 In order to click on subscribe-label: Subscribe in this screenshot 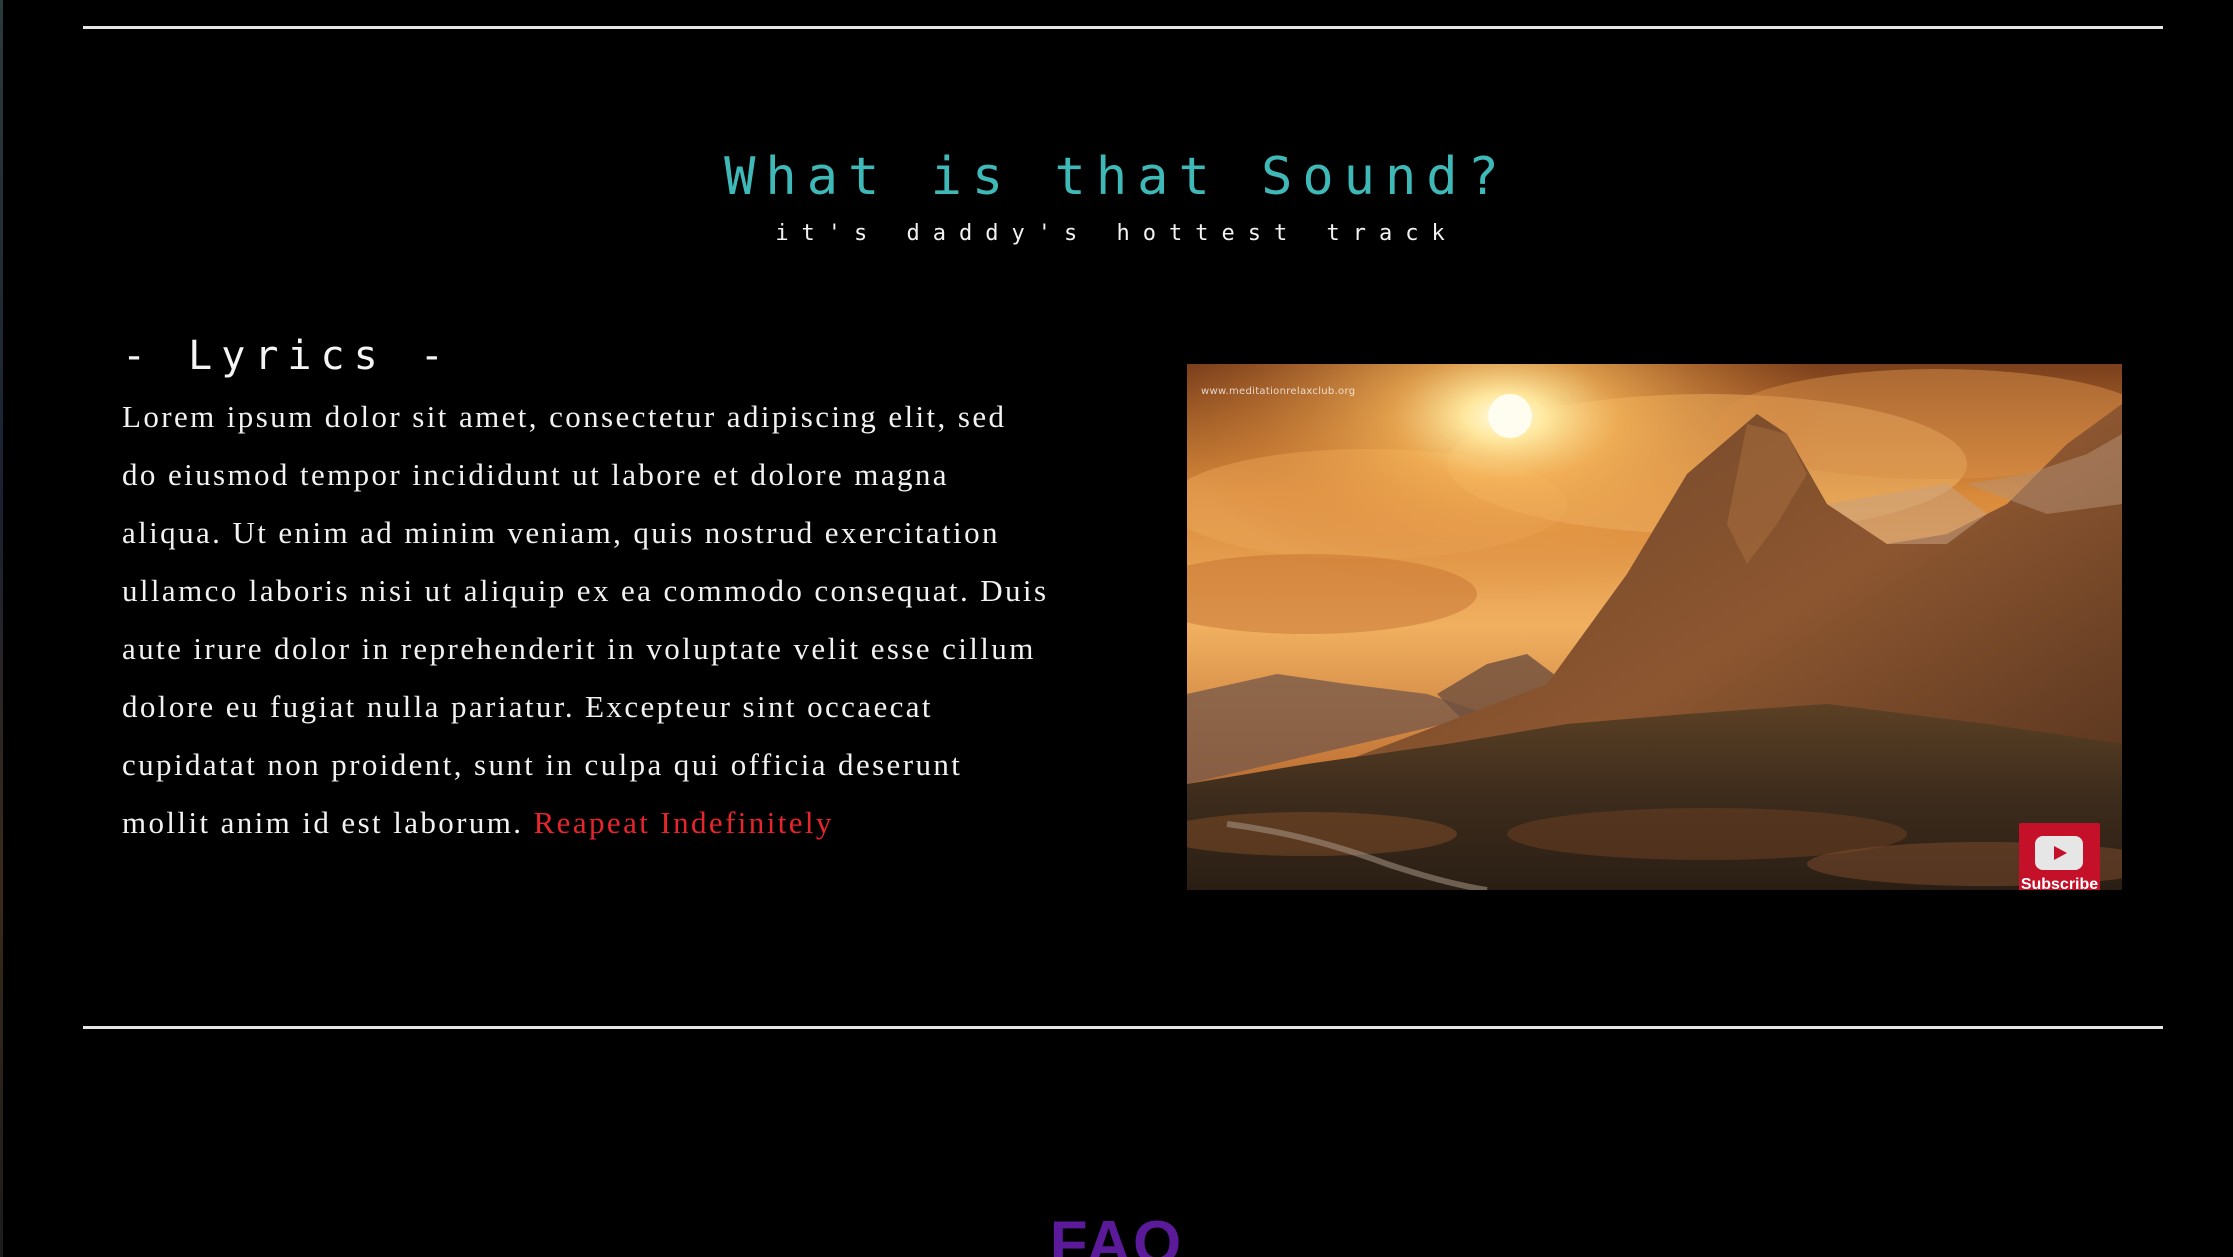, I will do `click(2059, 883)`.